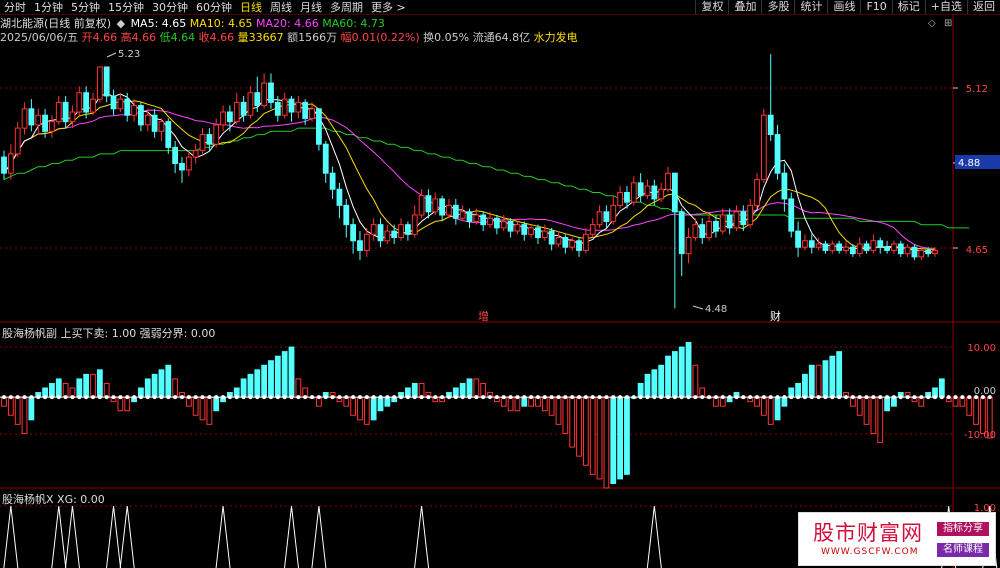 This screenshot has width=1000, height=568. What do you see at coordinates (908, 7) in the screenshot?
I see `toolbar-button: 标记` at bounding box center [908, 7].